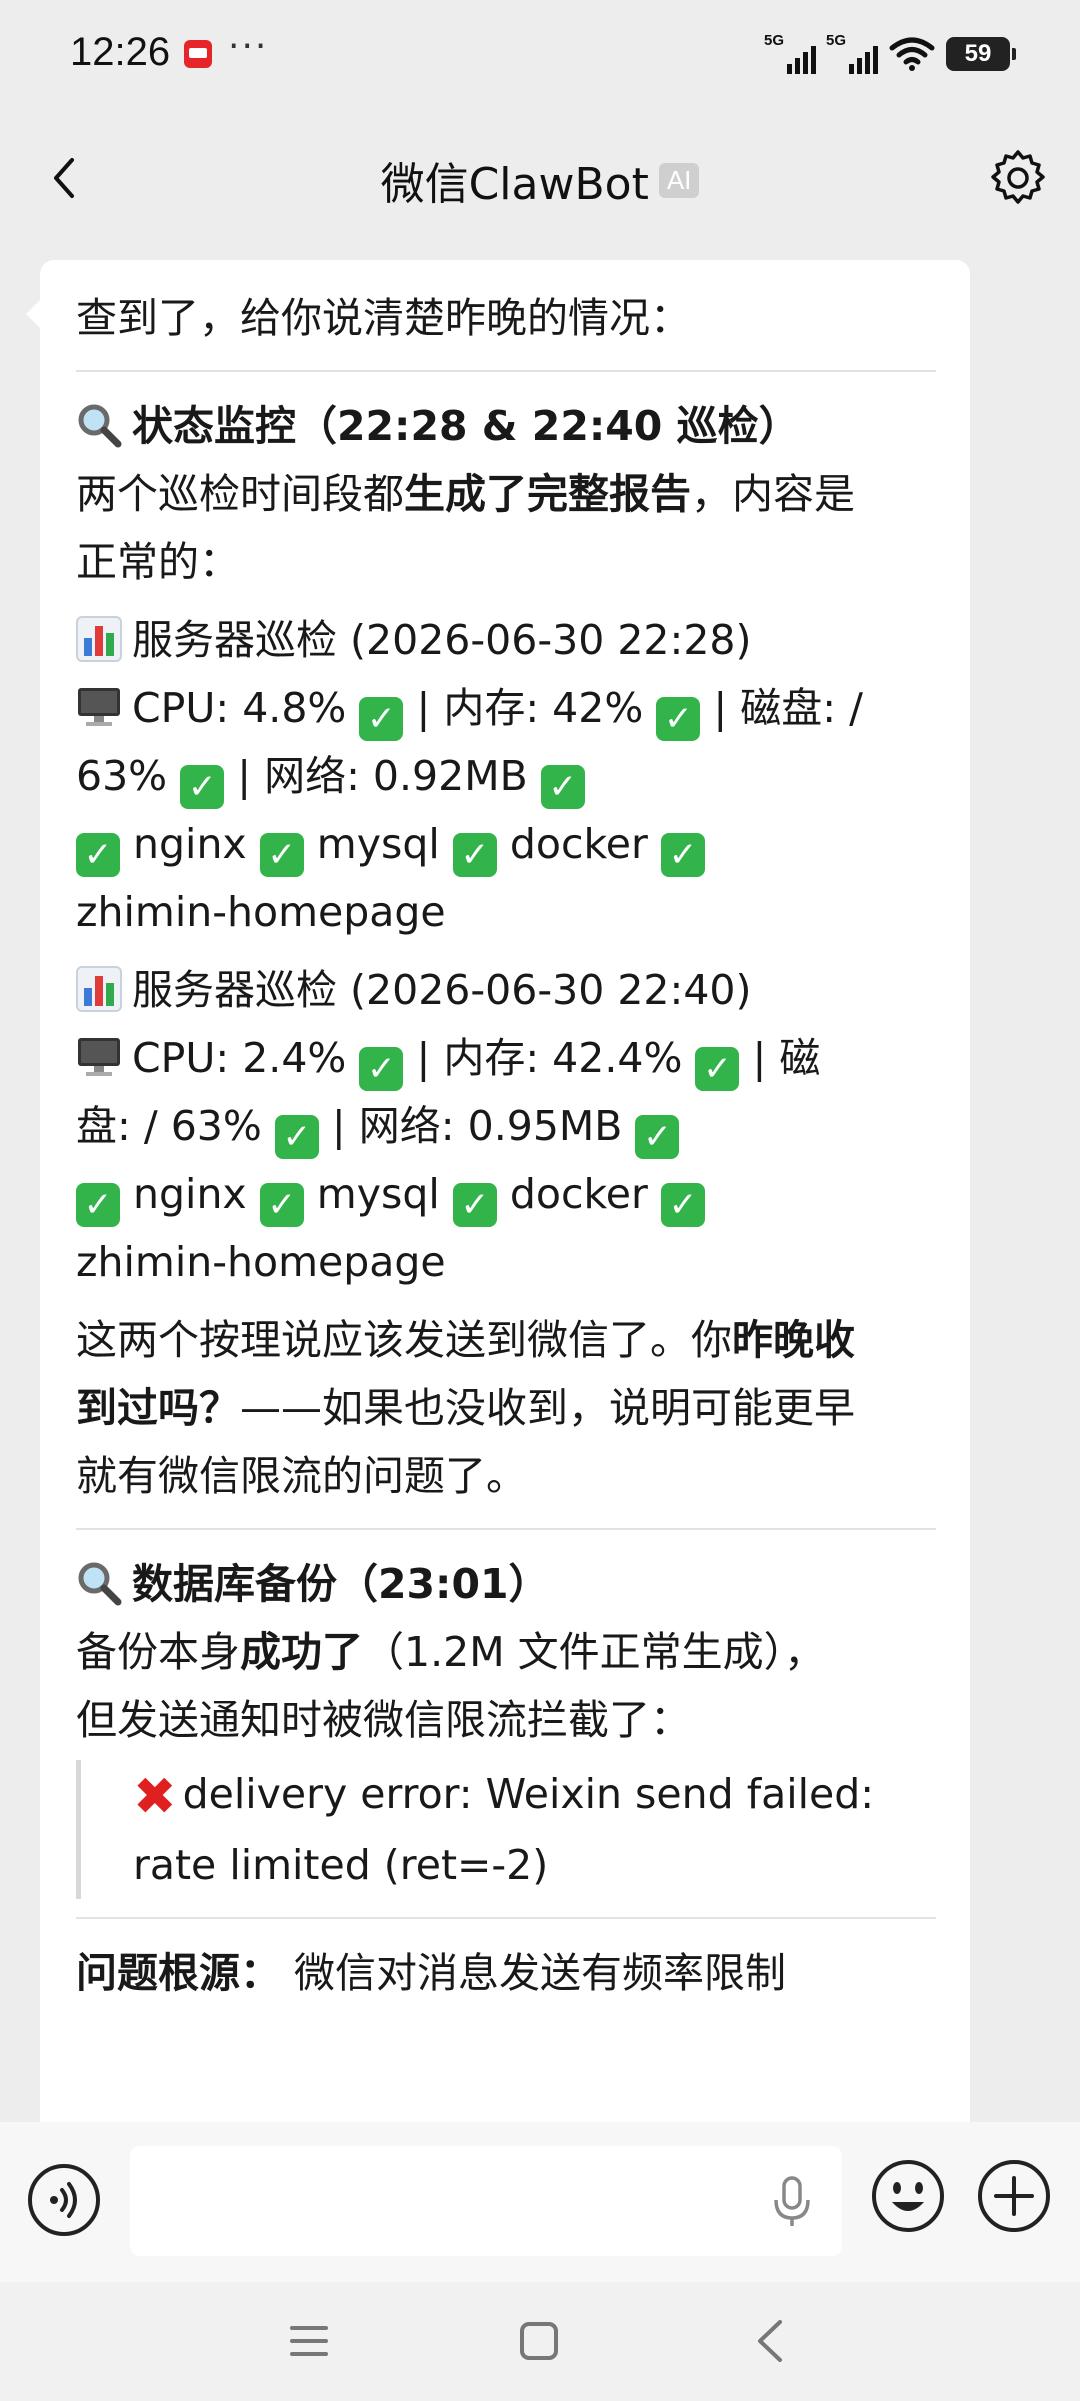 This screenshot has width=1080, height=2401. I want to click on report-2-metrics: CPU: 2.4% ✓ | 内存: 42.4% ✓ | 磁, so click(506, 1058).